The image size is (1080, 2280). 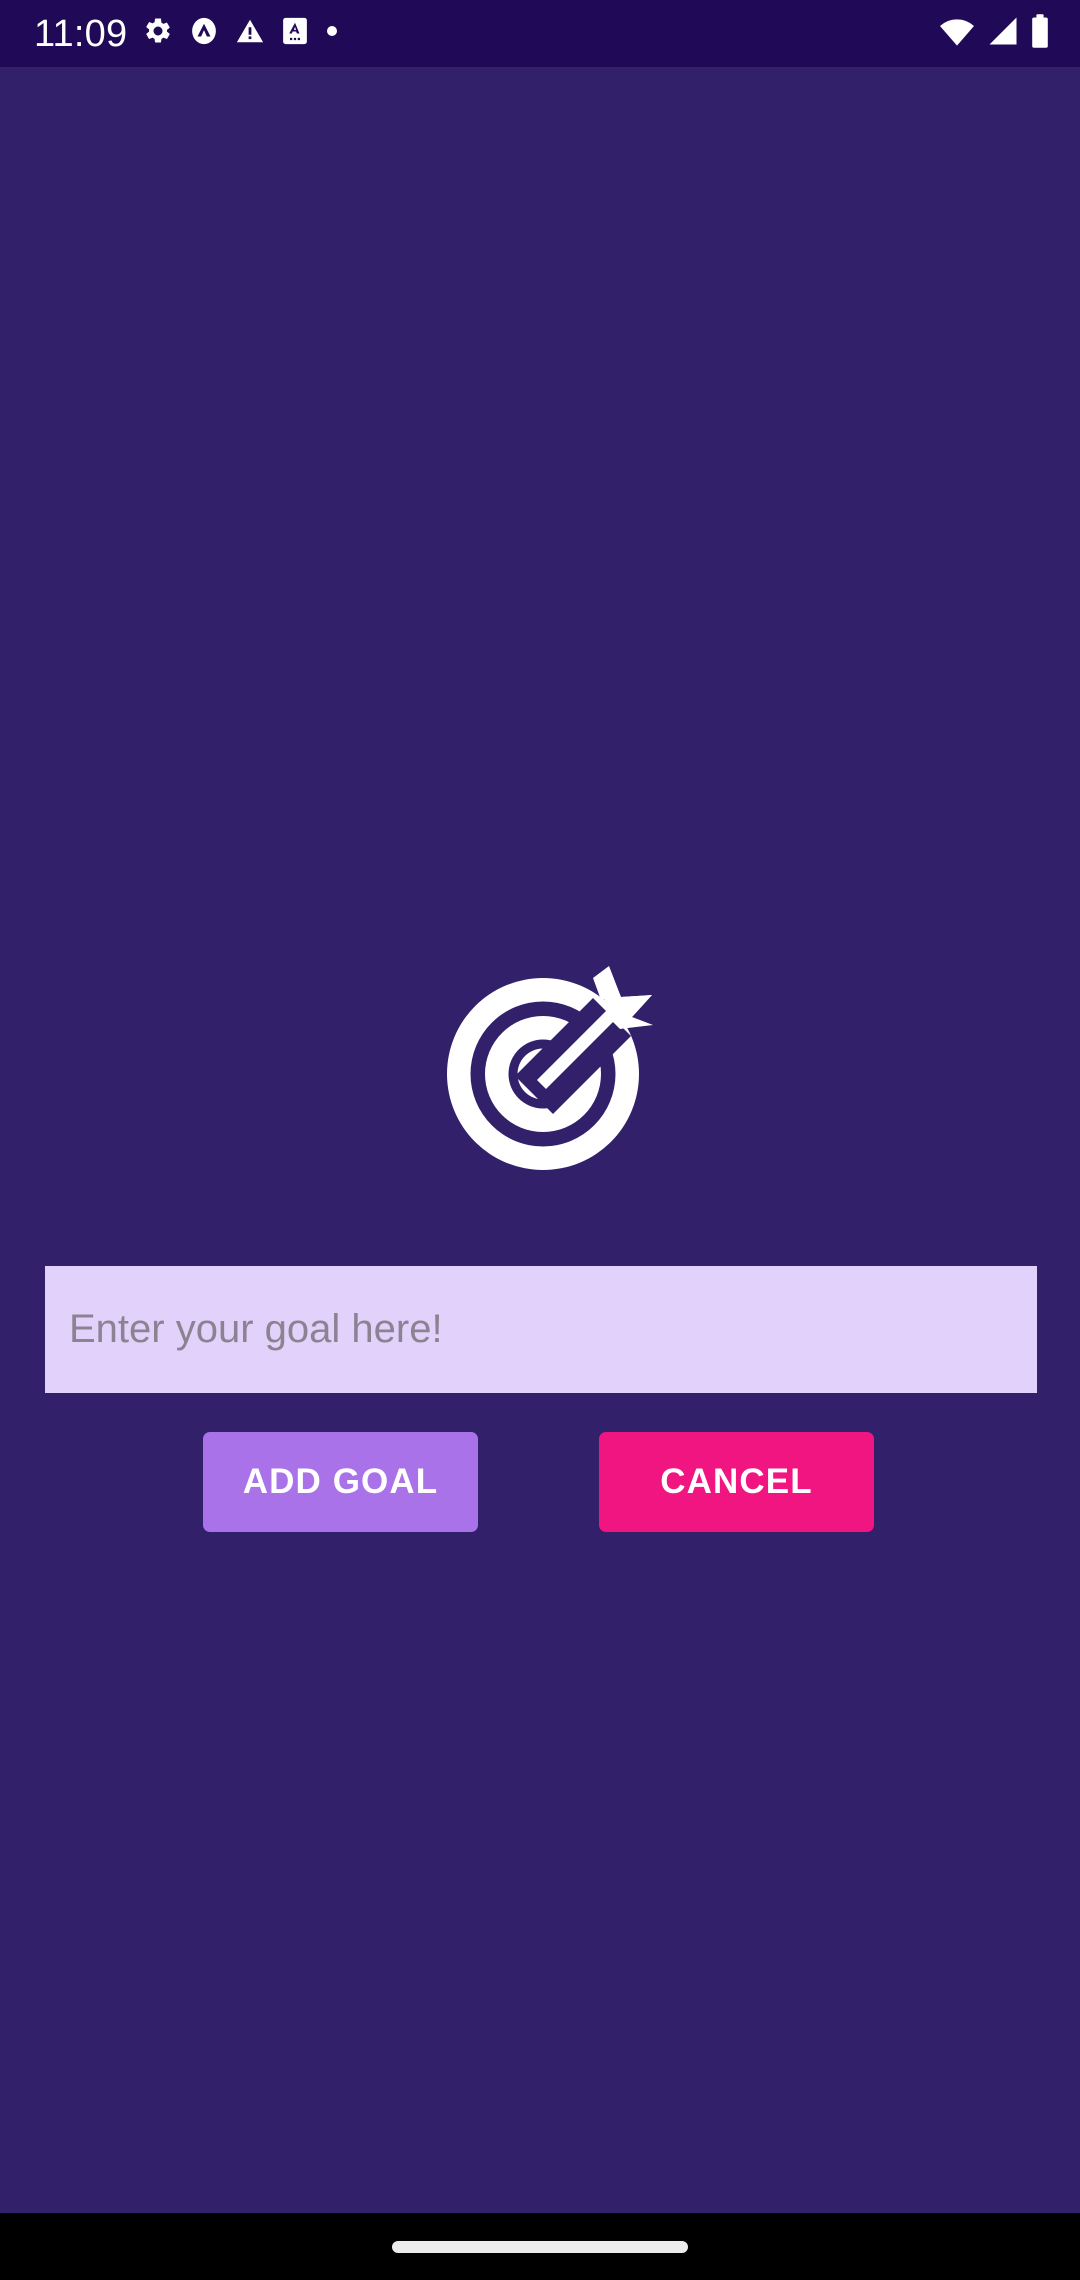 What do you see at coordinates (186, 34) in the screenshot?
I see `status-bar-left-group: 11:09` at bounding box center [186, 34].